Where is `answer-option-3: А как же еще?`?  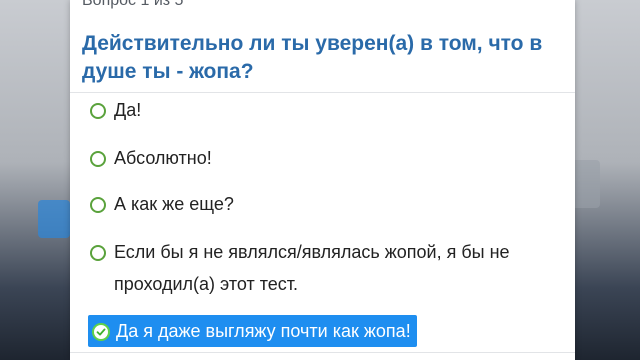
answer-option-3: А как же еще? is located at coordinates (325, 204).